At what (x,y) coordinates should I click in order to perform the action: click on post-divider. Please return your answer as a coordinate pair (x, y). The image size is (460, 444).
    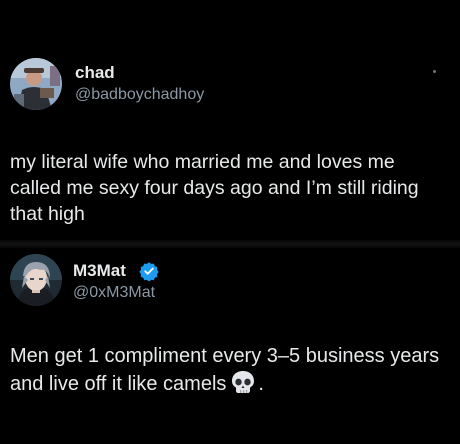
    Looking at the image, I should click on (230, 244).